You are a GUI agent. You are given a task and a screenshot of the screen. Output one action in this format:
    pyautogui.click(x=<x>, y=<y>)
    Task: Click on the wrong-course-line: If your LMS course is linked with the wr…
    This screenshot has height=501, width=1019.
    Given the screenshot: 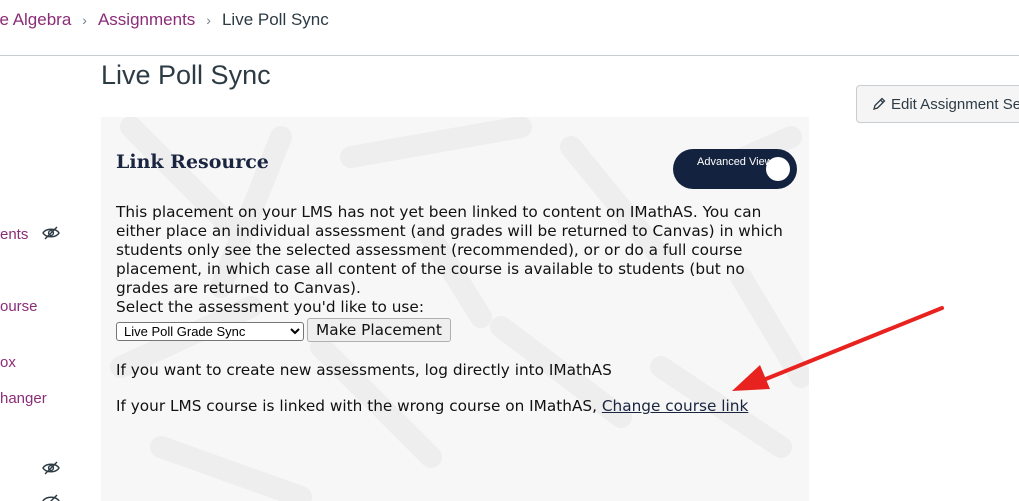 What is the action you would take?
    pyautogui.click(x=432, y=406)
    